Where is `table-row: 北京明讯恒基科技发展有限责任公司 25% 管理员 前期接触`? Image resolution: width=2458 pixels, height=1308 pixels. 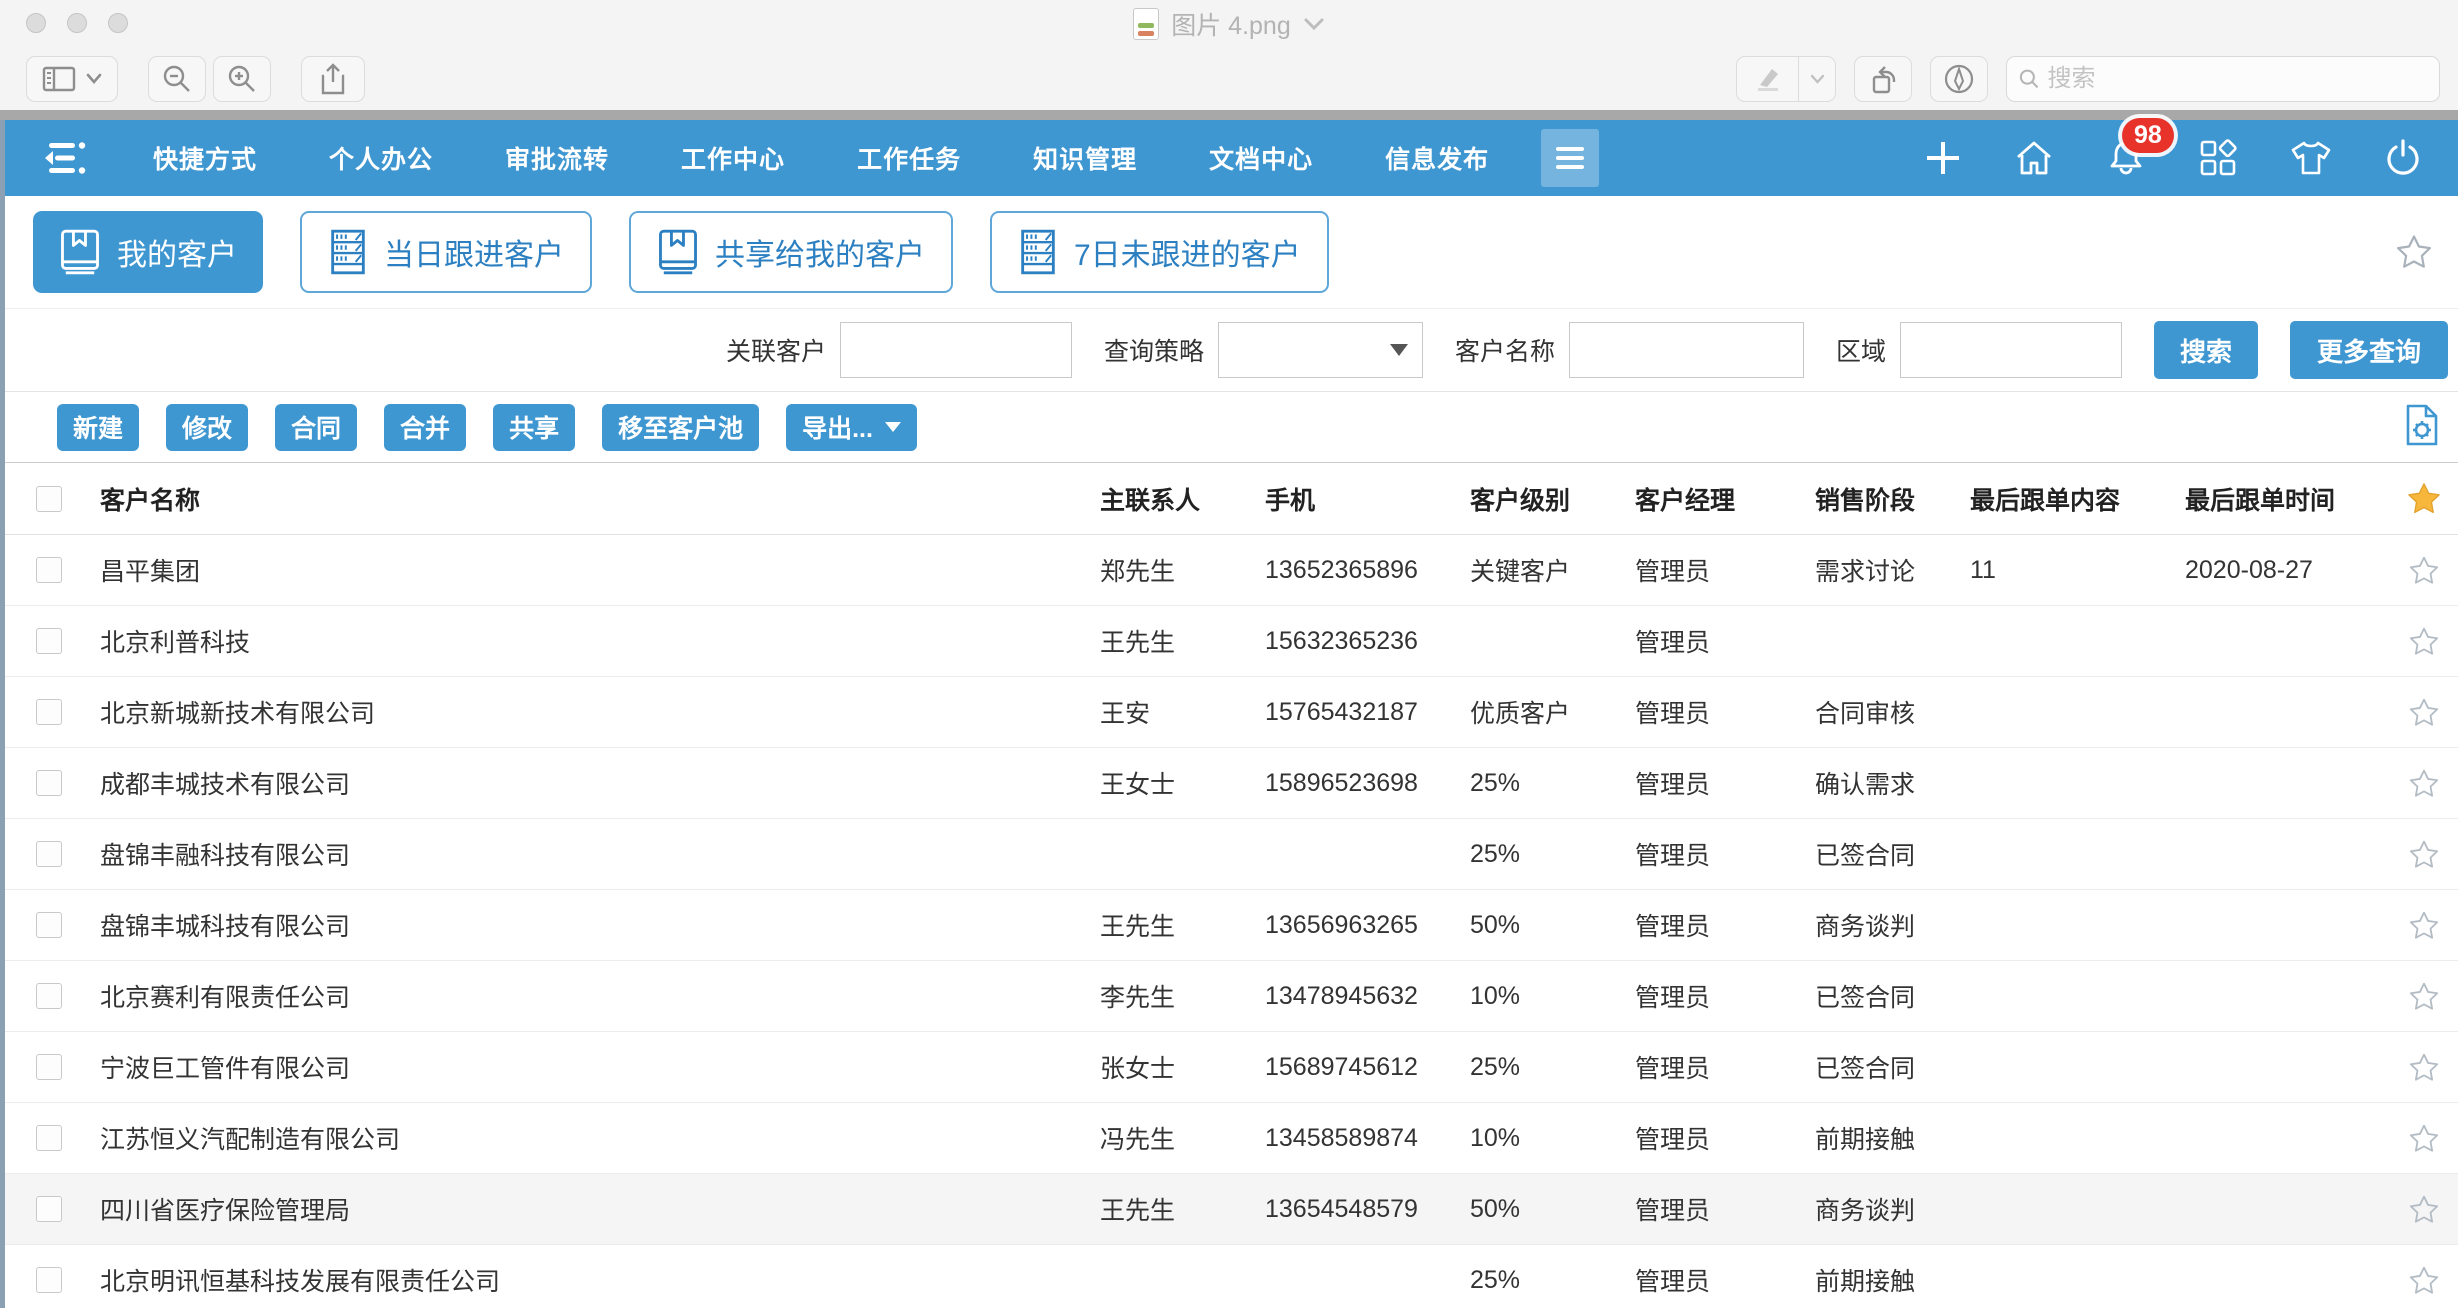 table-row: 北京明讯恒基科技发展有限责任公司 25% 管理员 前期接触 is located at coordinates (1231, 1276).